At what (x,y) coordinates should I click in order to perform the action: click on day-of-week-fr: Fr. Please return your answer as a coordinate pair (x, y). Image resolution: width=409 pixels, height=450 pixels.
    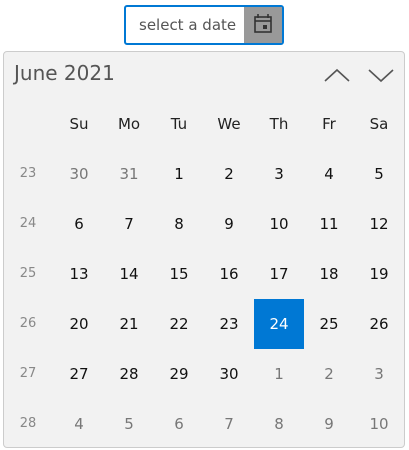
    Looking at the image, I should click on (329, 124).